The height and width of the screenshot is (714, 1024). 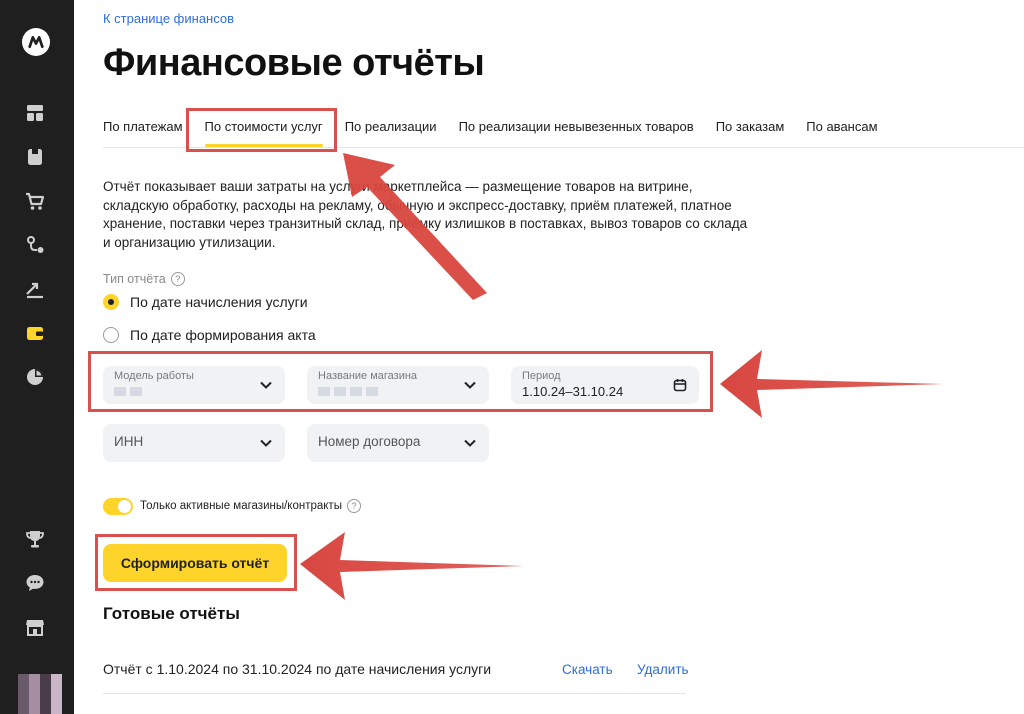 I want to click on annotation-box-filters, so click(x=400, y=381).